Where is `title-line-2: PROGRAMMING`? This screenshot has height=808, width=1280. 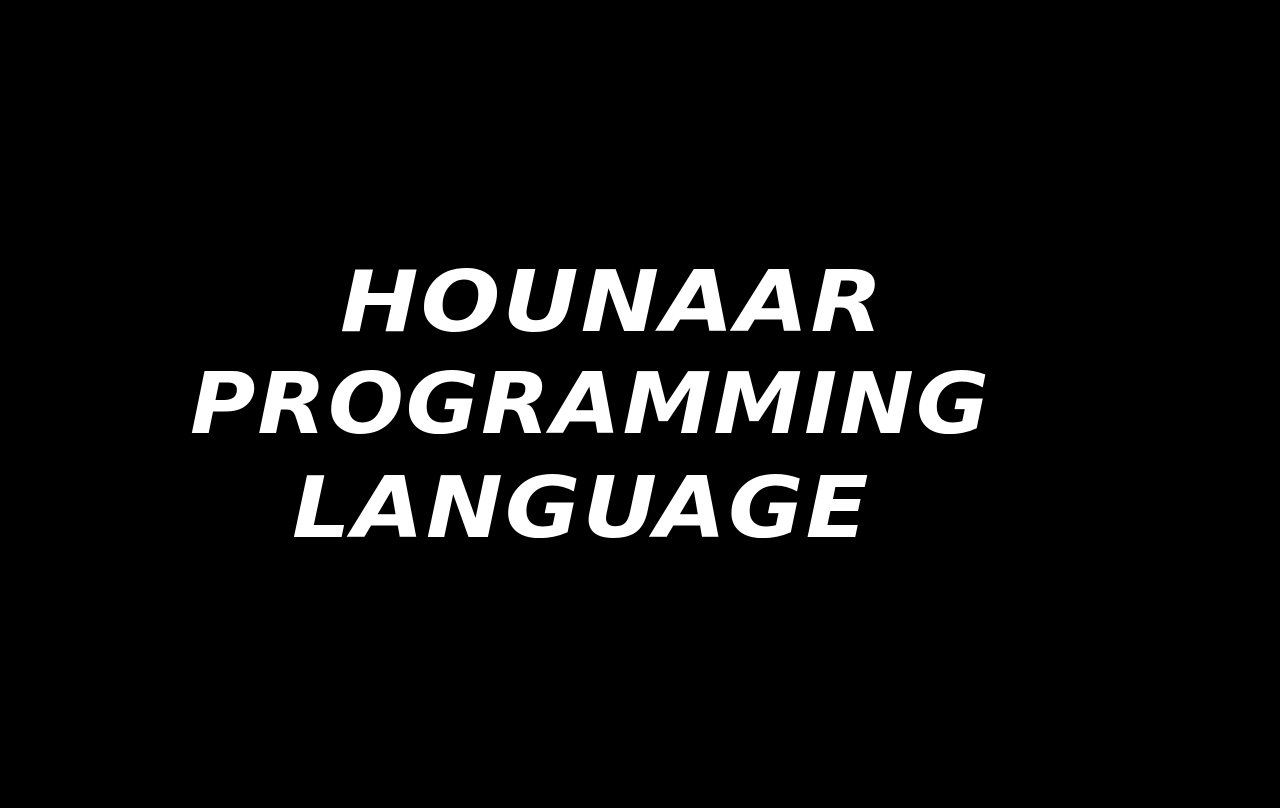 title-line-2: PROGRAMMING is located at coordinates (591, 404).